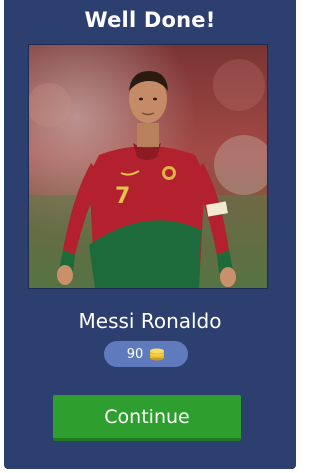 This screenshot has height=473, width=320. What do you see at coordinates (147, 418) in the screenshot?
I see `continue-button: Continue` at bounding box center [147, 418].